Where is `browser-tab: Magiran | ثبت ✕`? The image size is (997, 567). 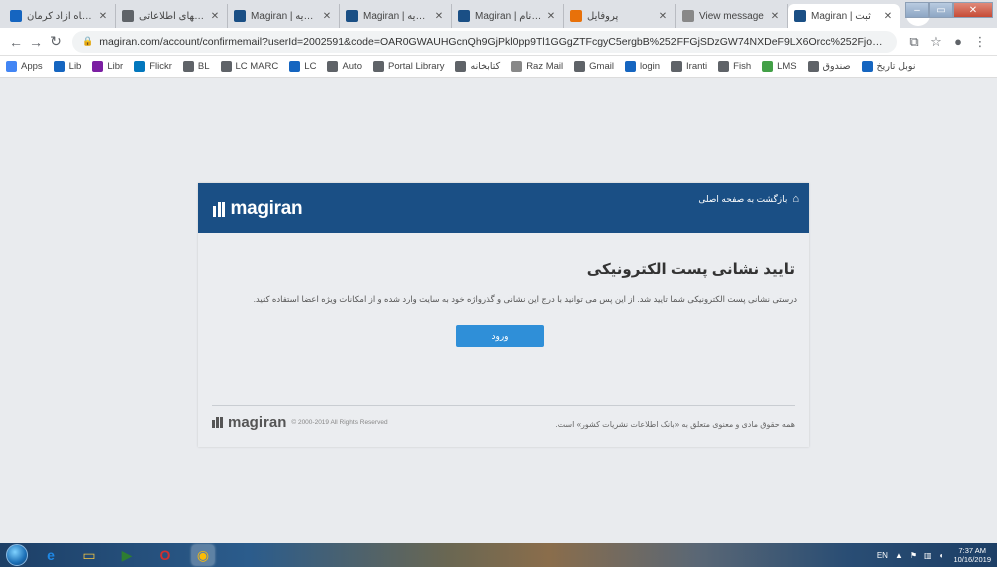
browser-tab: Magiran | ثبت ✕ is located at coordinates (844, 16).